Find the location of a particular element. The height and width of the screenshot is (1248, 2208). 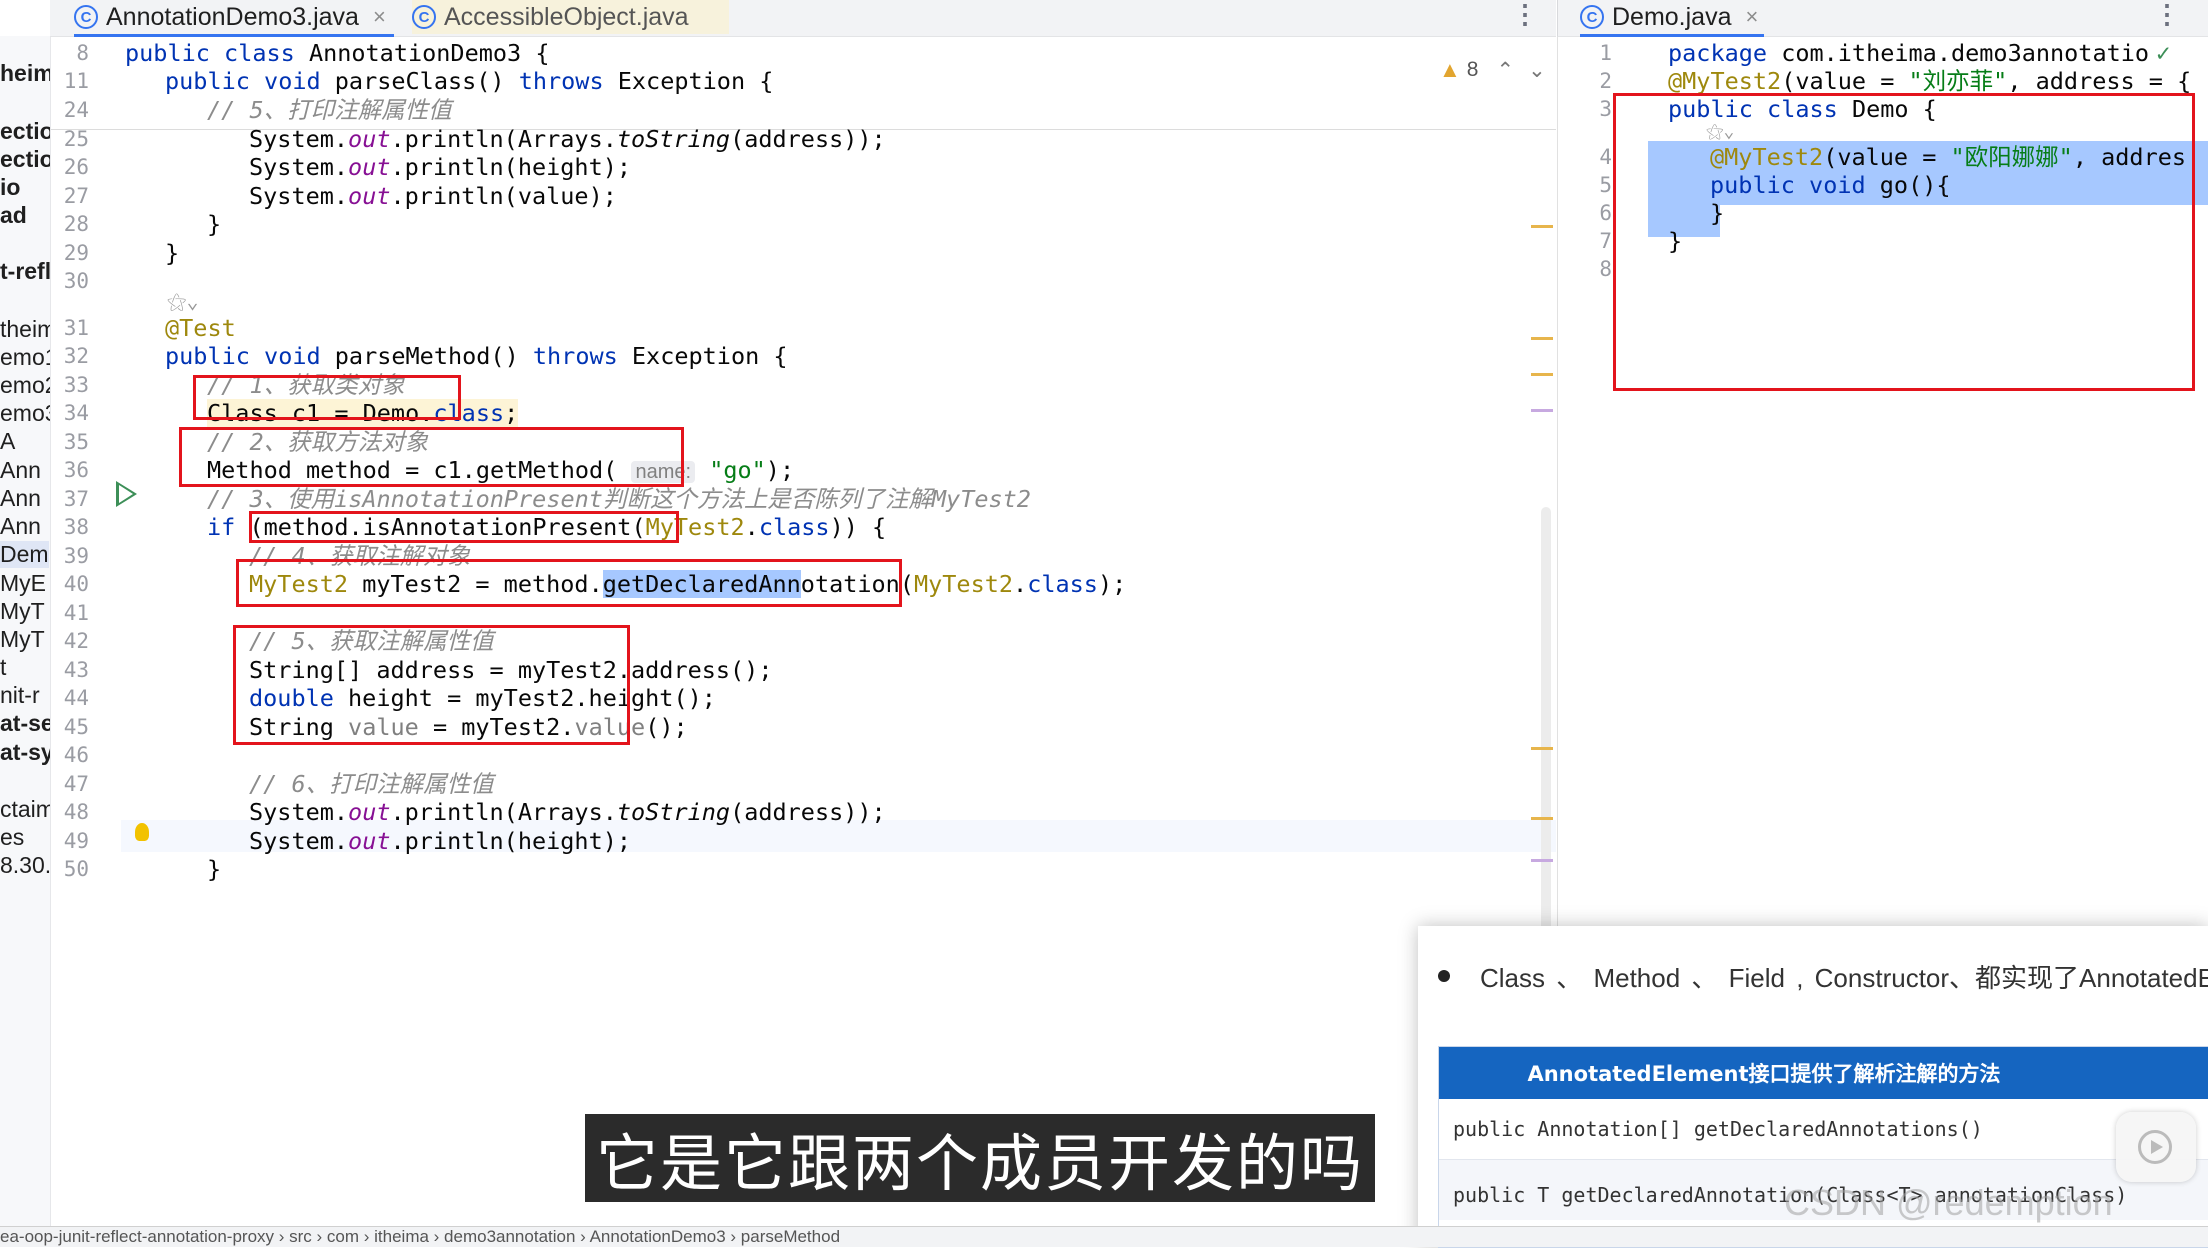

project-tree-item: at-sy is located at coordinates (25, 752).